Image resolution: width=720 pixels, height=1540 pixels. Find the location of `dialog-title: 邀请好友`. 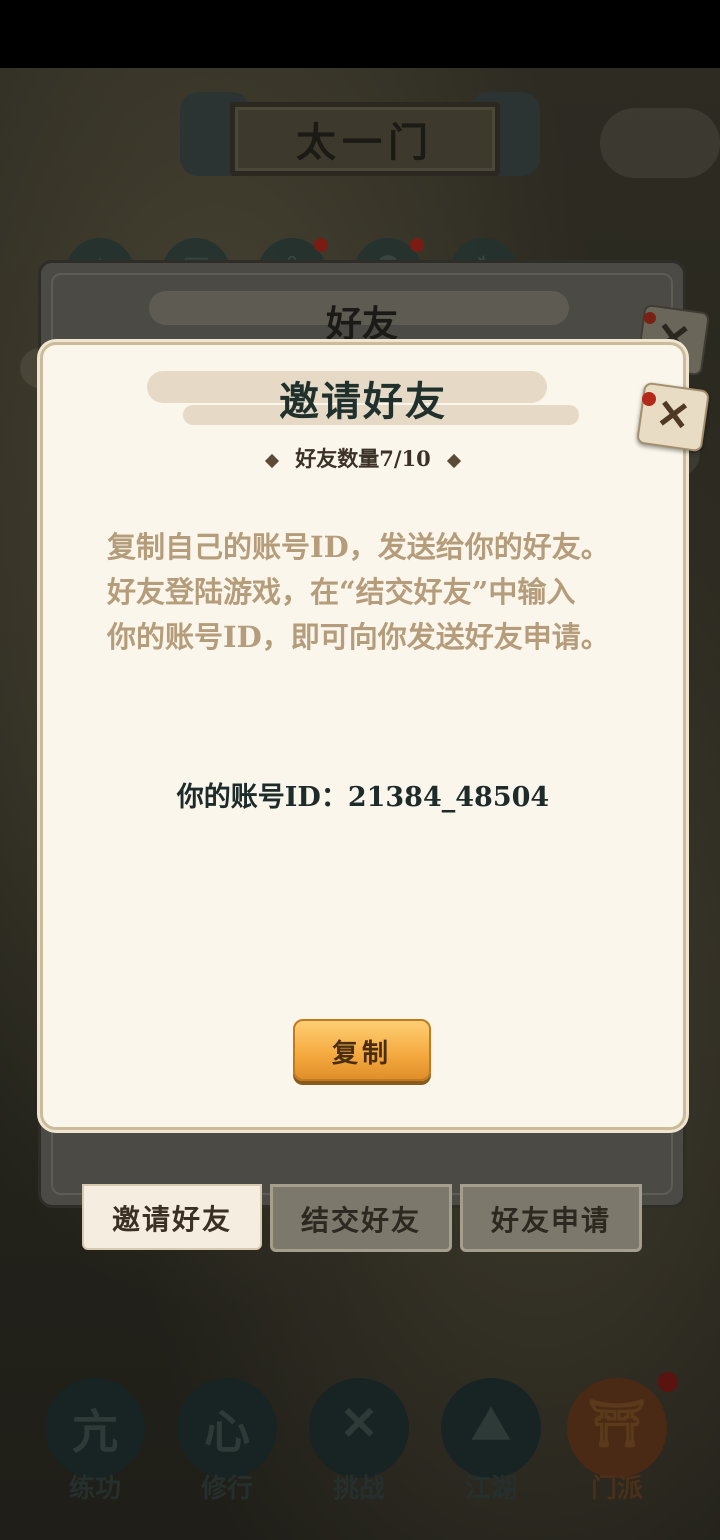

dialog-title: 邀请好友 is located at coordinates (363, 401).